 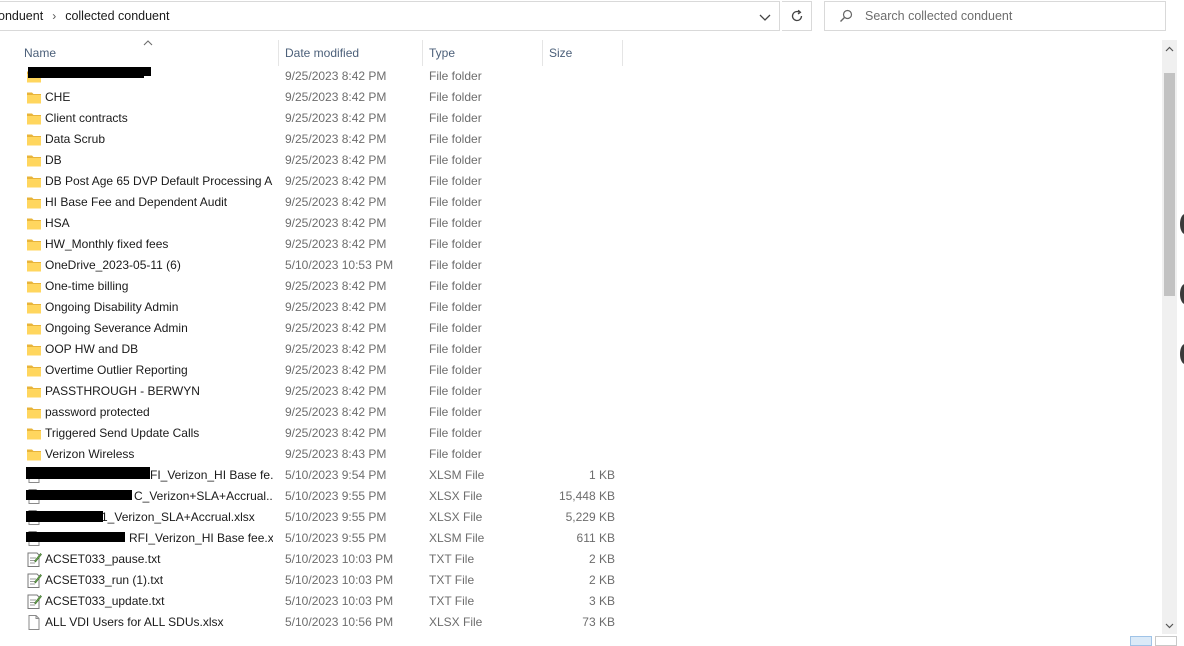 I want to click on chevron-down-icon, so click(x=765, y=17).